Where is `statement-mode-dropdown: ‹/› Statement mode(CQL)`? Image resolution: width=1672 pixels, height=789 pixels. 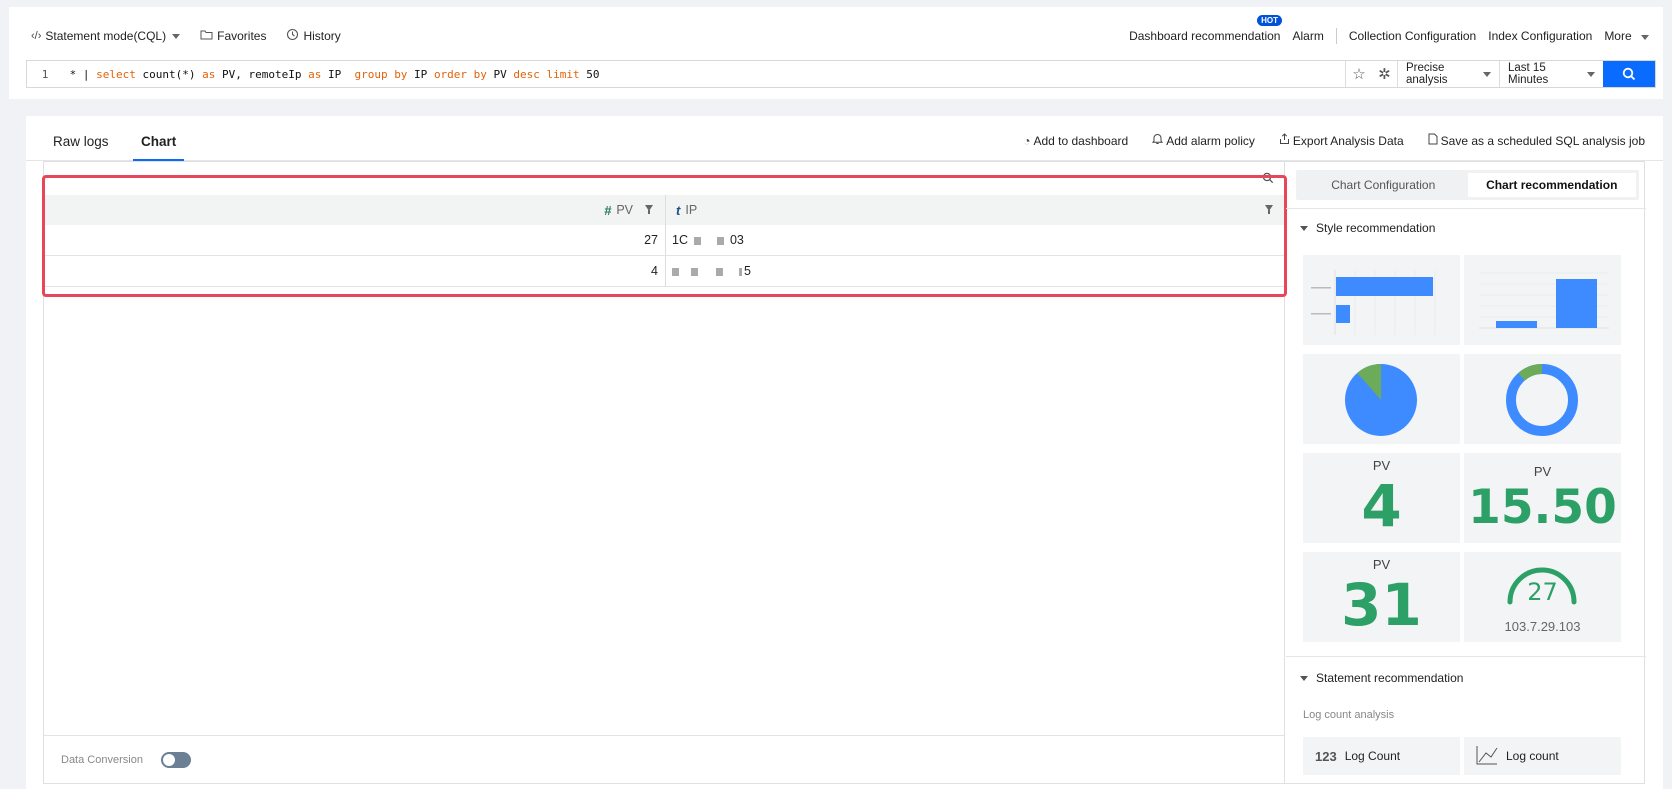
statement-mode-dropdown: ‹/› Statement mode(CQL) is located at coordinates (106, 36).